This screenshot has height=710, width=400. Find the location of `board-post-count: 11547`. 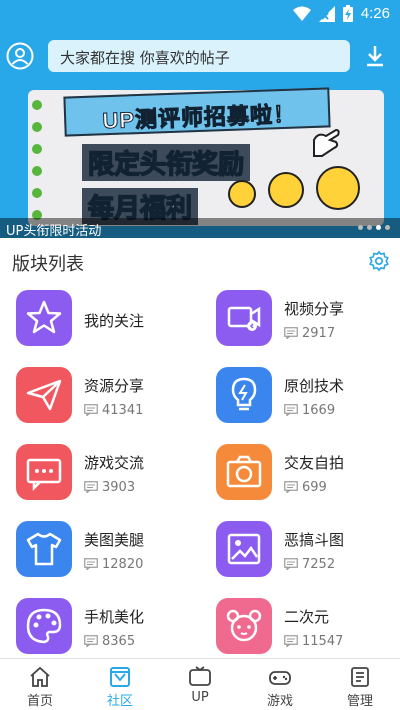

board-post-count: 11547 is located at coordinates (323, 641).